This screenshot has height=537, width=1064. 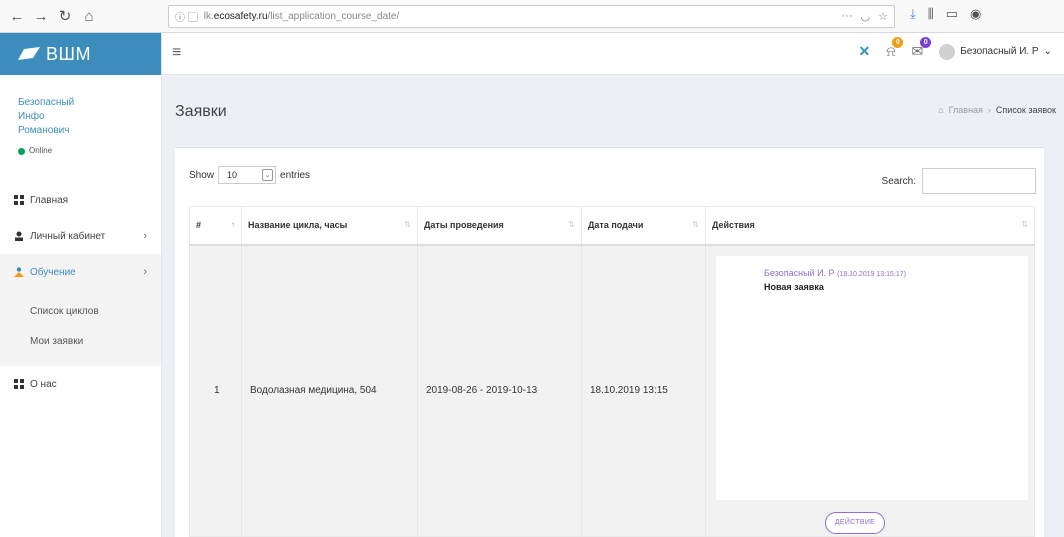 What do you see at coordinates (643, 226) in the screenshot?
I see `column-header-submitted: Дата подачи ⇅` at bounding box center [643, 226].